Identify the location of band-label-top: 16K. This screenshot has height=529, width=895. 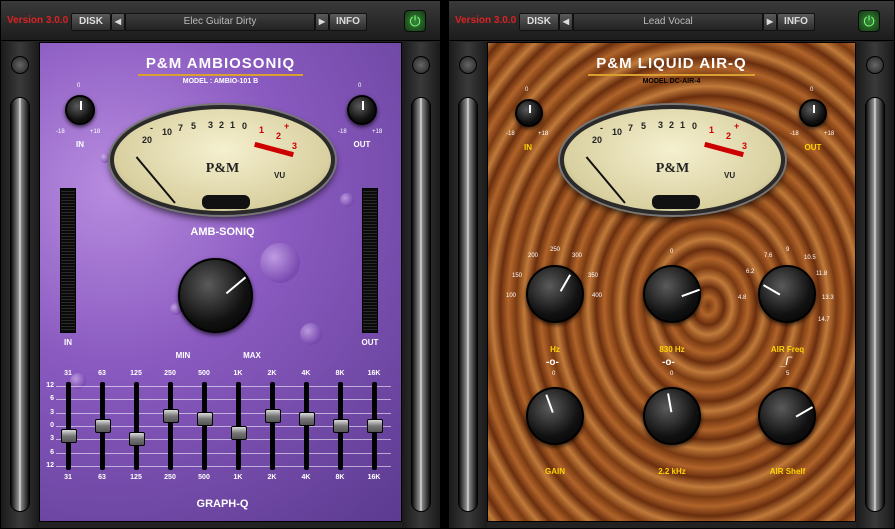
(374, 373).